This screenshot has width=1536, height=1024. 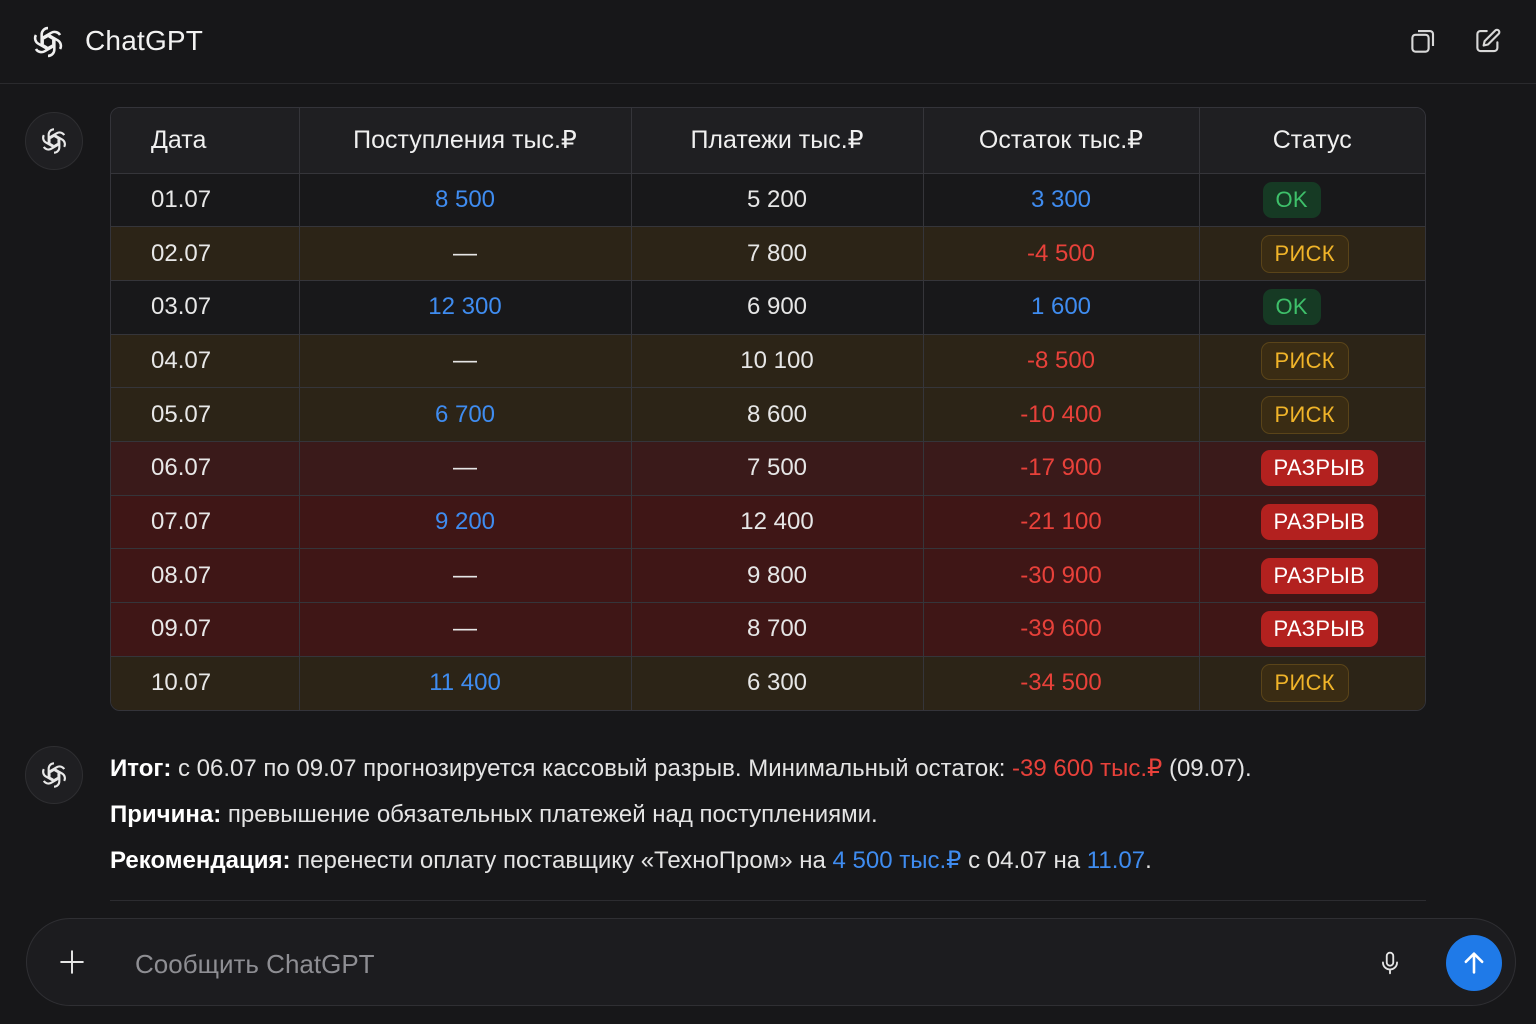 I want to click on table-row: 08.07 — 9 800 -30 900 РАЗРЫВ, so click(x=768, y=575).